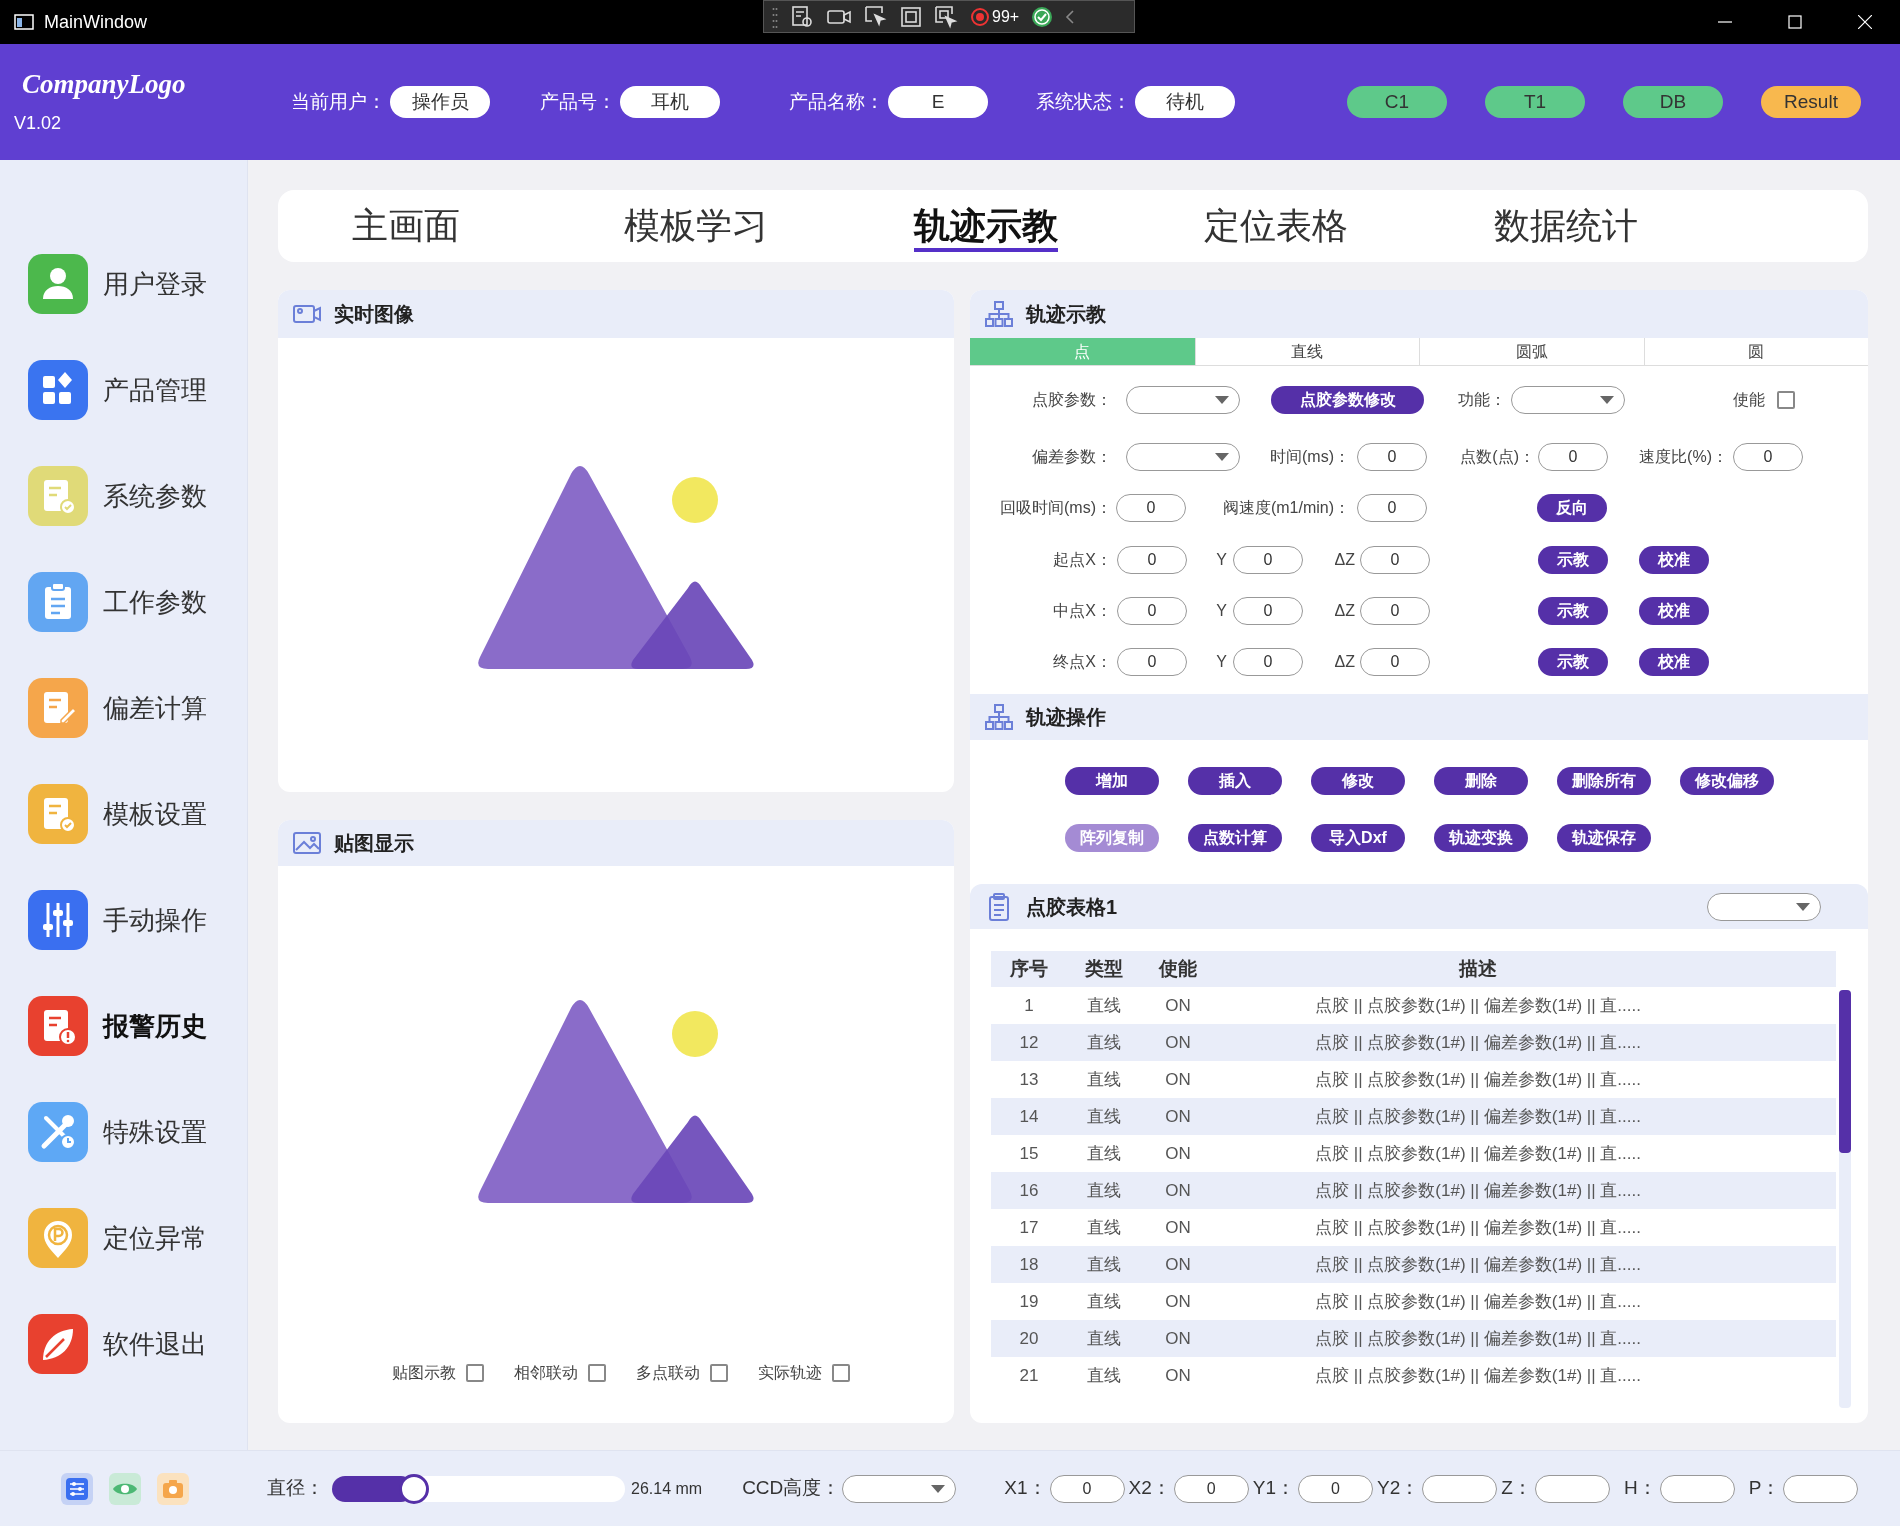  I want to click on close-icon, so click(1865, 22).